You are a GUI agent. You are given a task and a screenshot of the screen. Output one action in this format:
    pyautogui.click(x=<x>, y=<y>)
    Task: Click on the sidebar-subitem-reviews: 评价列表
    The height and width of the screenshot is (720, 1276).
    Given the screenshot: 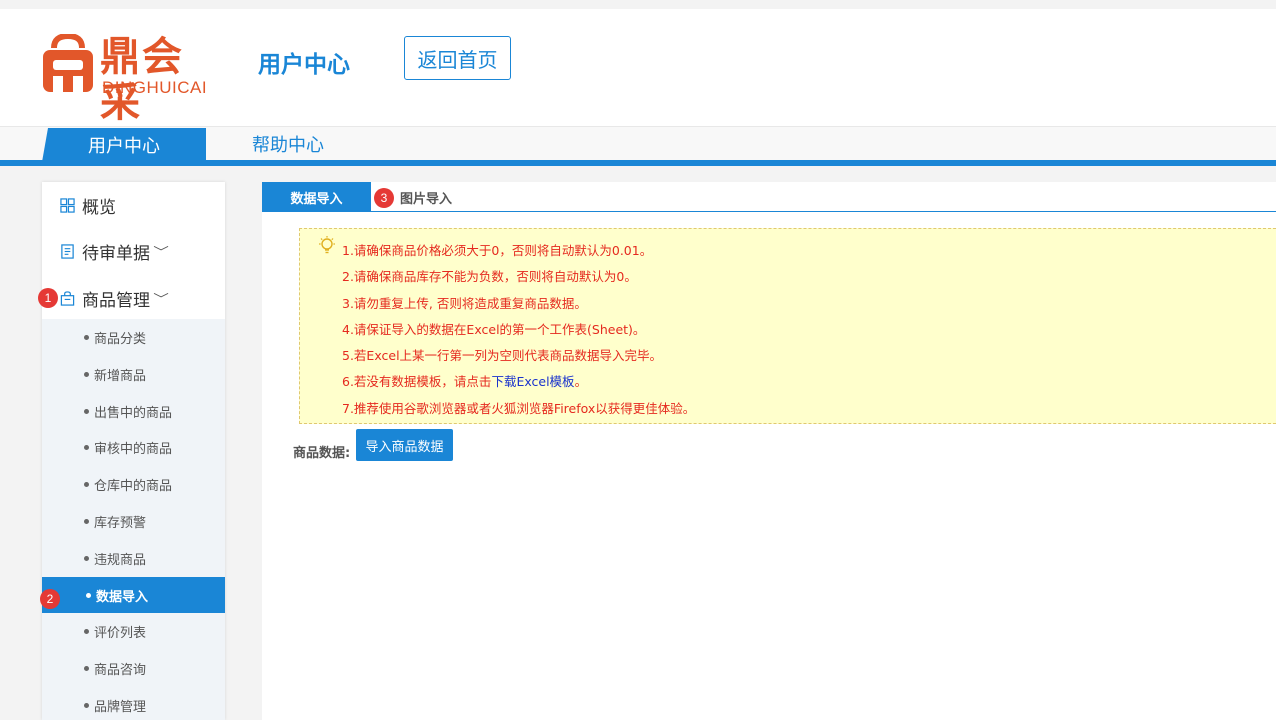 What is the action you would take?
    pyautogui.click(x=133, y=631)
    